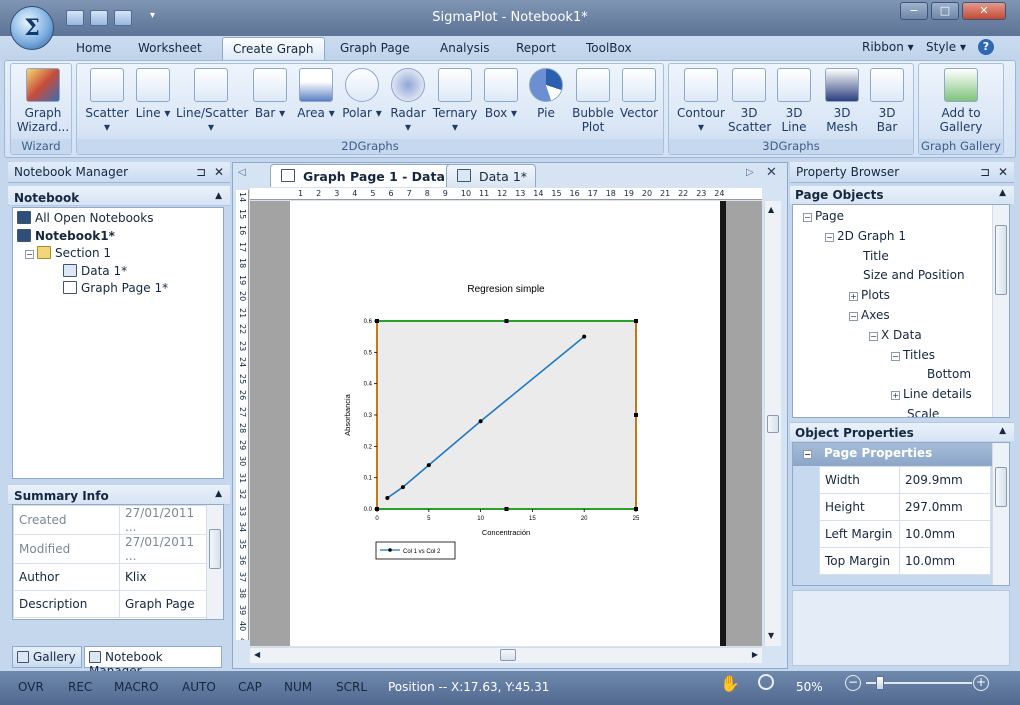 The width and height of the screenshot is (1020, 705). I want to click on 3d-line-button: 3D Line, so click(794, 101).